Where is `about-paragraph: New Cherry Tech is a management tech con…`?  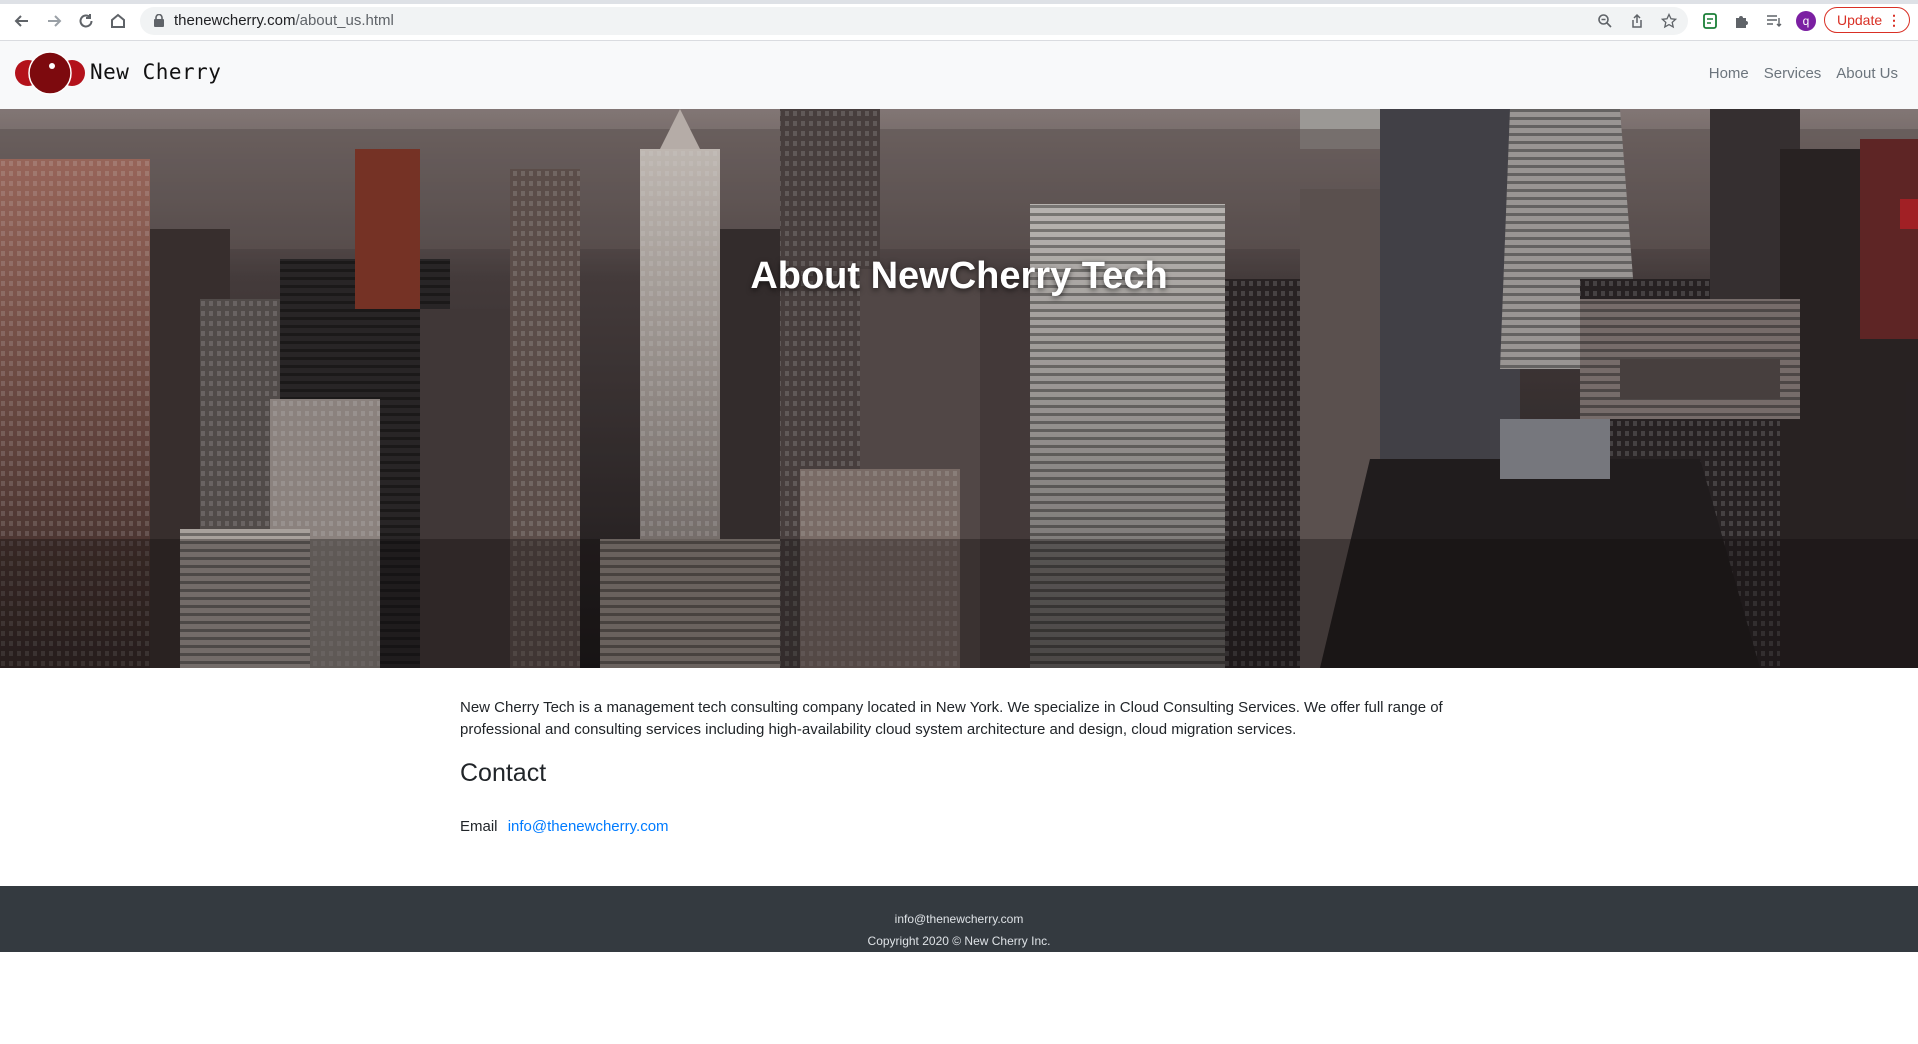
about-paragraph: New Cherry Tech is a management tech con… is located at coordinates (951, 718).